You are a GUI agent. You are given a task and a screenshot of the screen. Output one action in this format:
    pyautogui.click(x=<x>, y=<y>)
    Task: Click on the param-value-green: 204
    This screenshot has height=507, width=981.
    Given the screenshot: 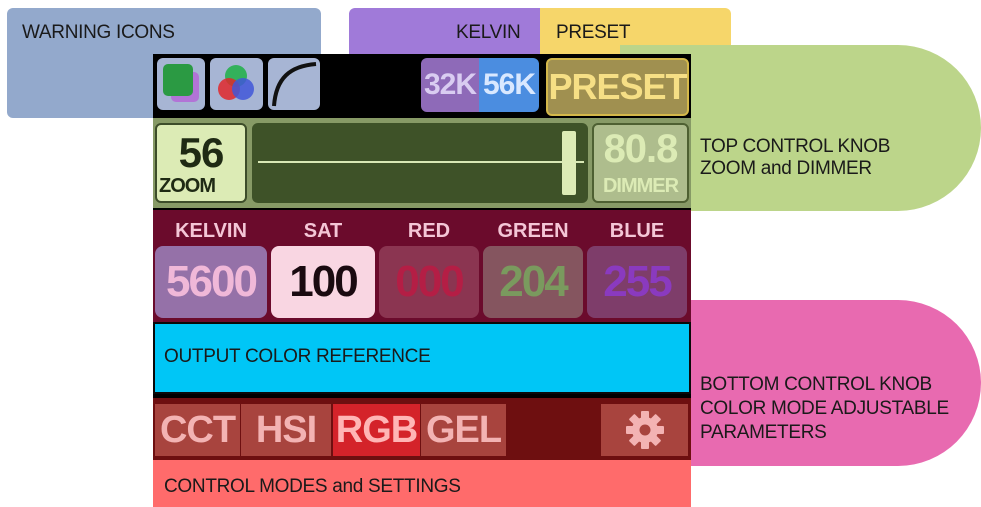 What is the action you would take?
    pyautogui.click(x=533, y=282)
    